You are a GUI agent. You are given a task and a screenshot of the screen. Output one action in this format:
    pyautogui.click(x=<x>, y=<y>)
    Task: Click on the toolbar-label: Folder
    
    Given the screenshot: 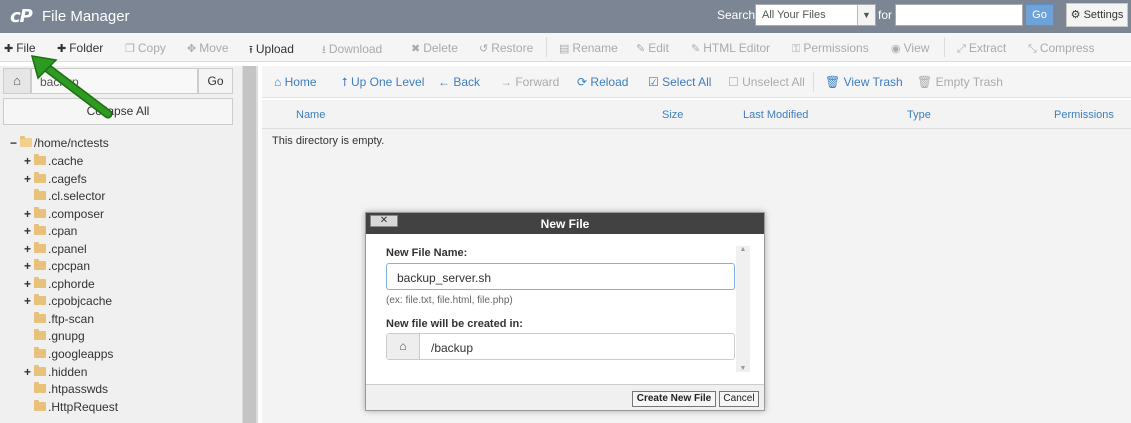 What is the action you would take?
    pyautogui.click(x=86, y=48)
    